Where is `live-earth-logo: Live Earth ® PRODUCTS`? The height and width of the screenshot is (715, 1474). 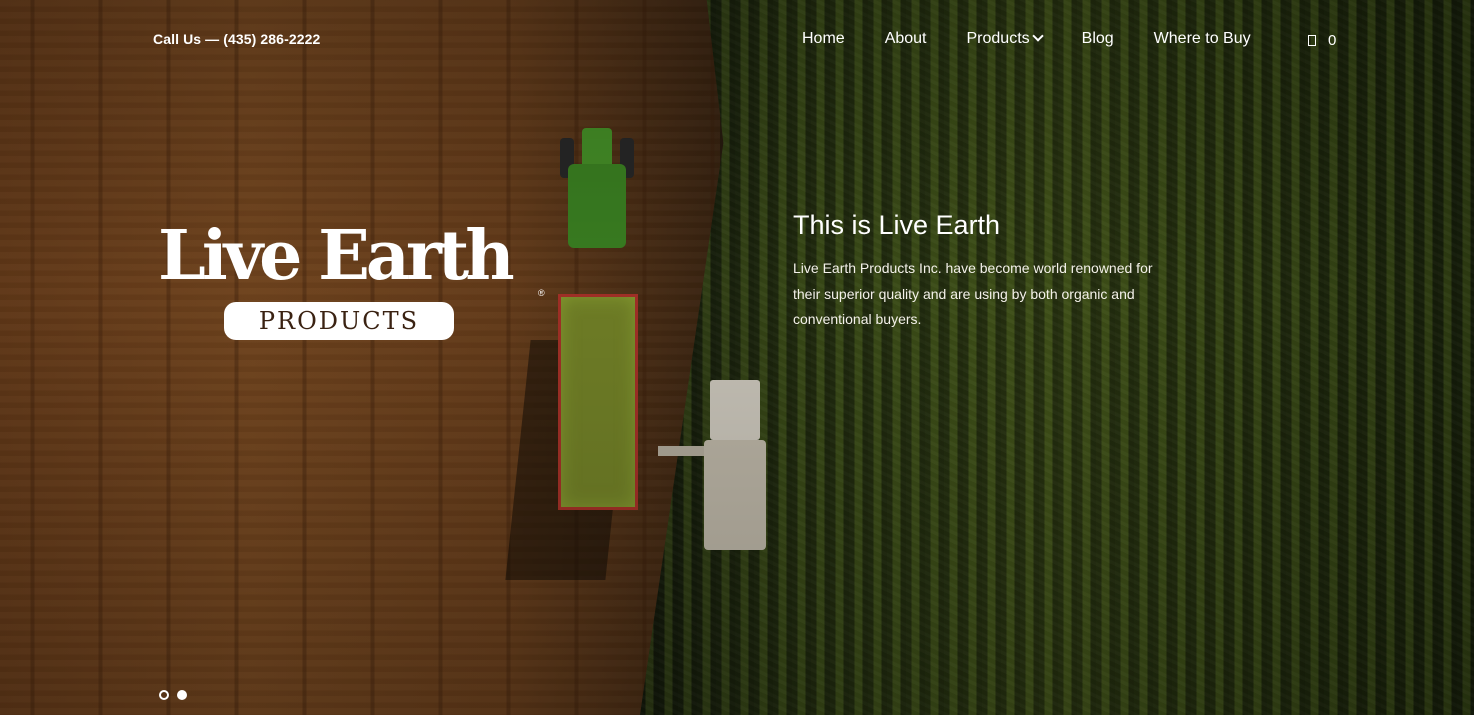 live-earth-logo: Live Earth ® PRODUCTS is located at coordinates (358, 279).